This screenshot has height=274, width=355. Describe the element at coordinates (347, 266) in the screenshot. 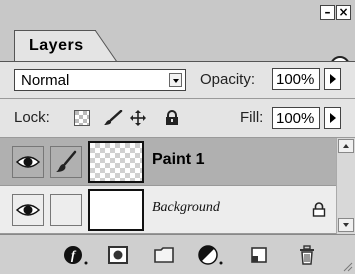

I see `resize-grip-icon` at that location.